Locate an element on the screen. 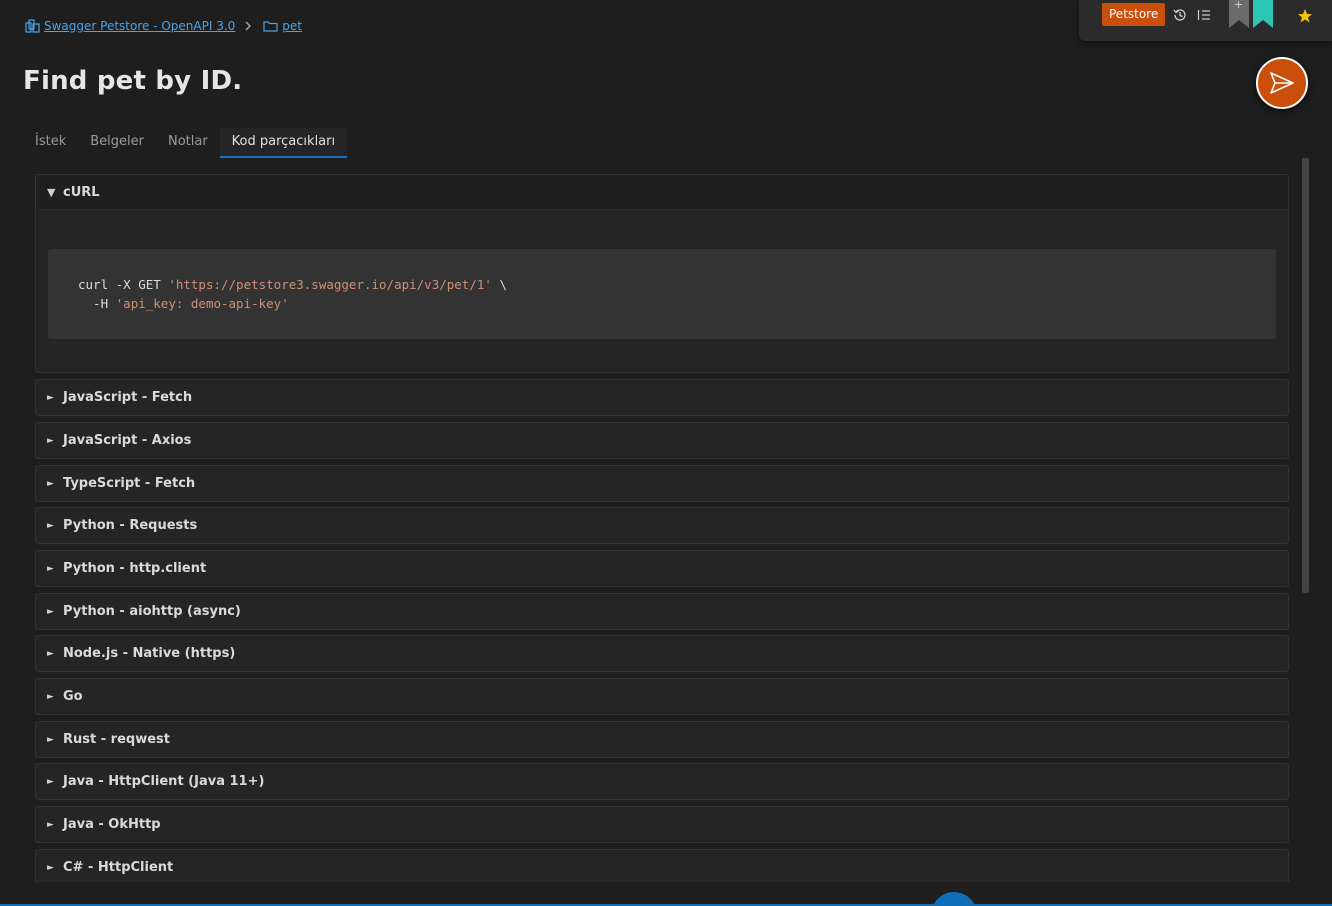  snippet-header: ► Python - Requests is located at coordinates (662, 525).